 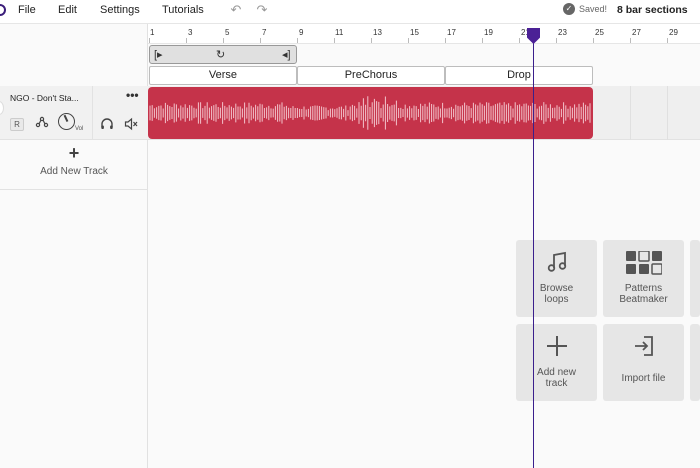 I want to click on loop-start-icon: [▸, so click(x=158, y=54).